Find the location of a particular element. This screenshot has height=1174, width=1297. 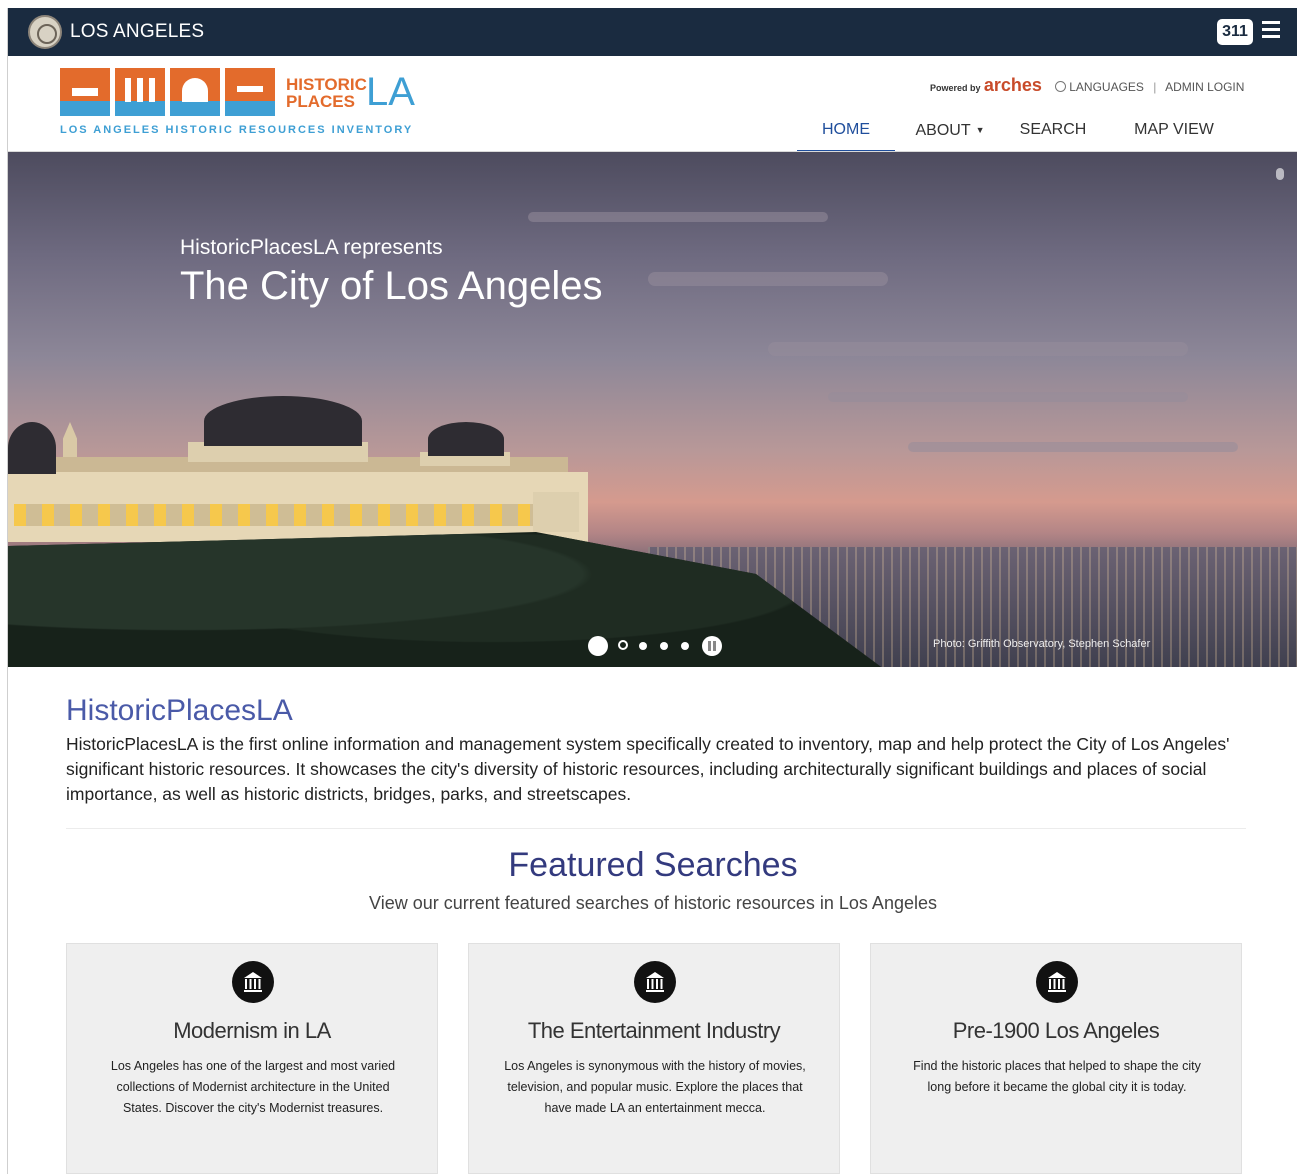

featured-title: Featured Searches is located at coordinates (653, 865).